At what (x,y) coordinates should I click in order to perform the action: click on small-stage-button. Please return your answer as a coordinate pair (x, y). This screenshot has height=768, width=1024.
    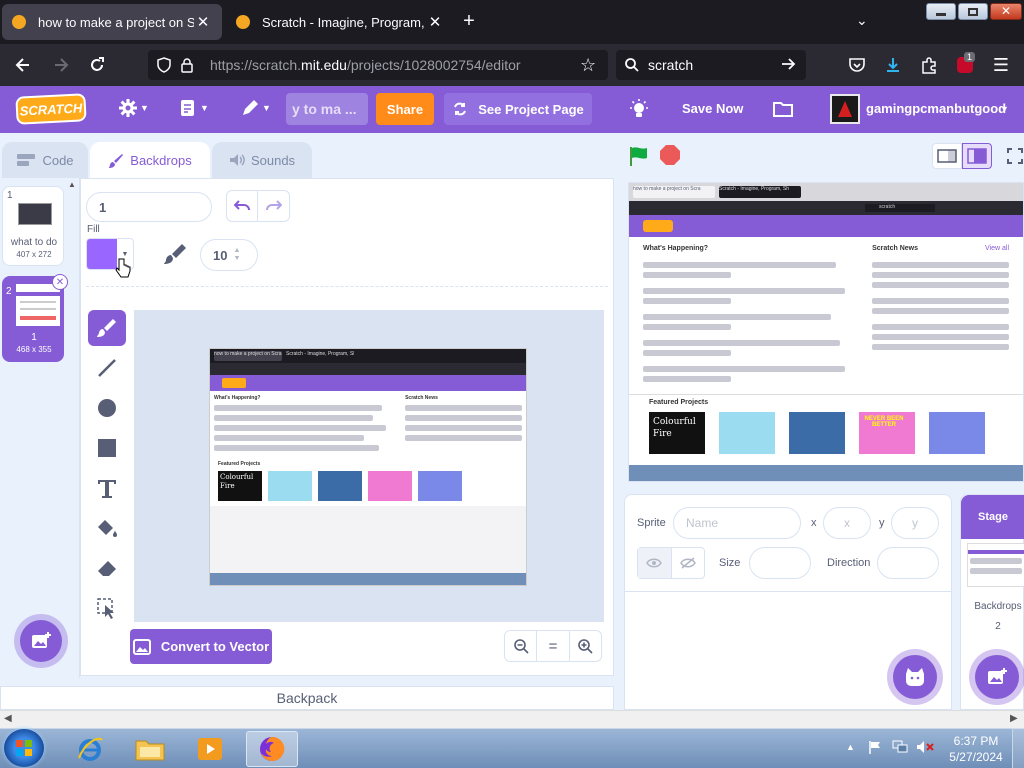
    Looking at the image, I should click on (947, 156).